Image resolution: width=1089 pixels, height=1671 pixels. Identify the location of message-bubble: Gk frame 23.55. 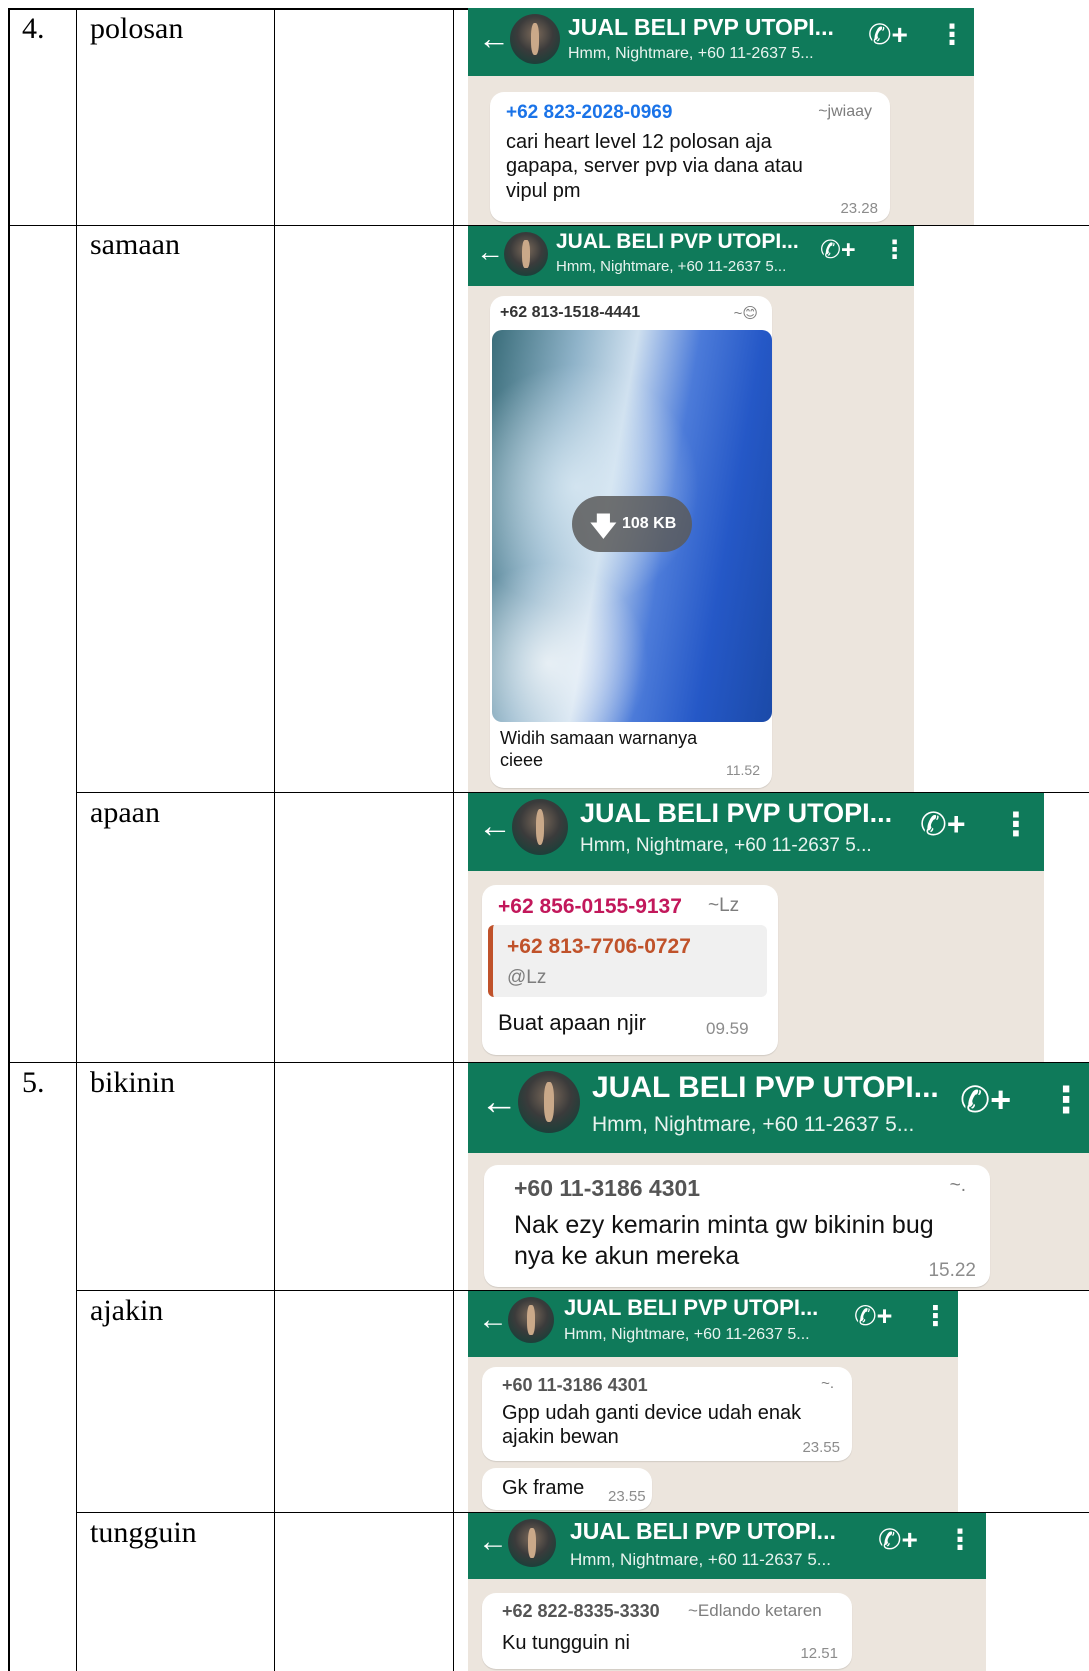
(567, 1489).